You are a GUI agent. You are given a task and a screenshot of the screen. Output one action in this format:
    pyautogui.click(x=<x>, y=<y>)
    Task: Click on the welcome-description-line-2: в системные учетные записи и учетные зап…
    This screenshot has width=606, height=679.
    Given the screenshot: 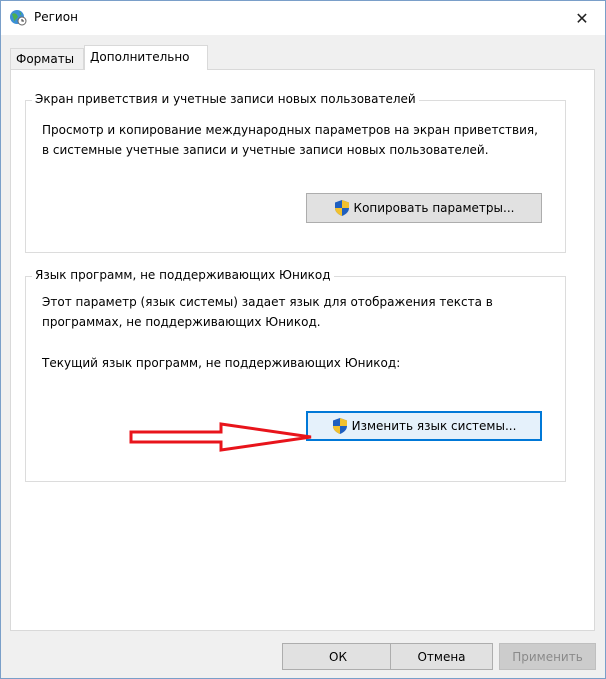 What is the action you would take?
    pyautogui.click(x=265, y=150)
    